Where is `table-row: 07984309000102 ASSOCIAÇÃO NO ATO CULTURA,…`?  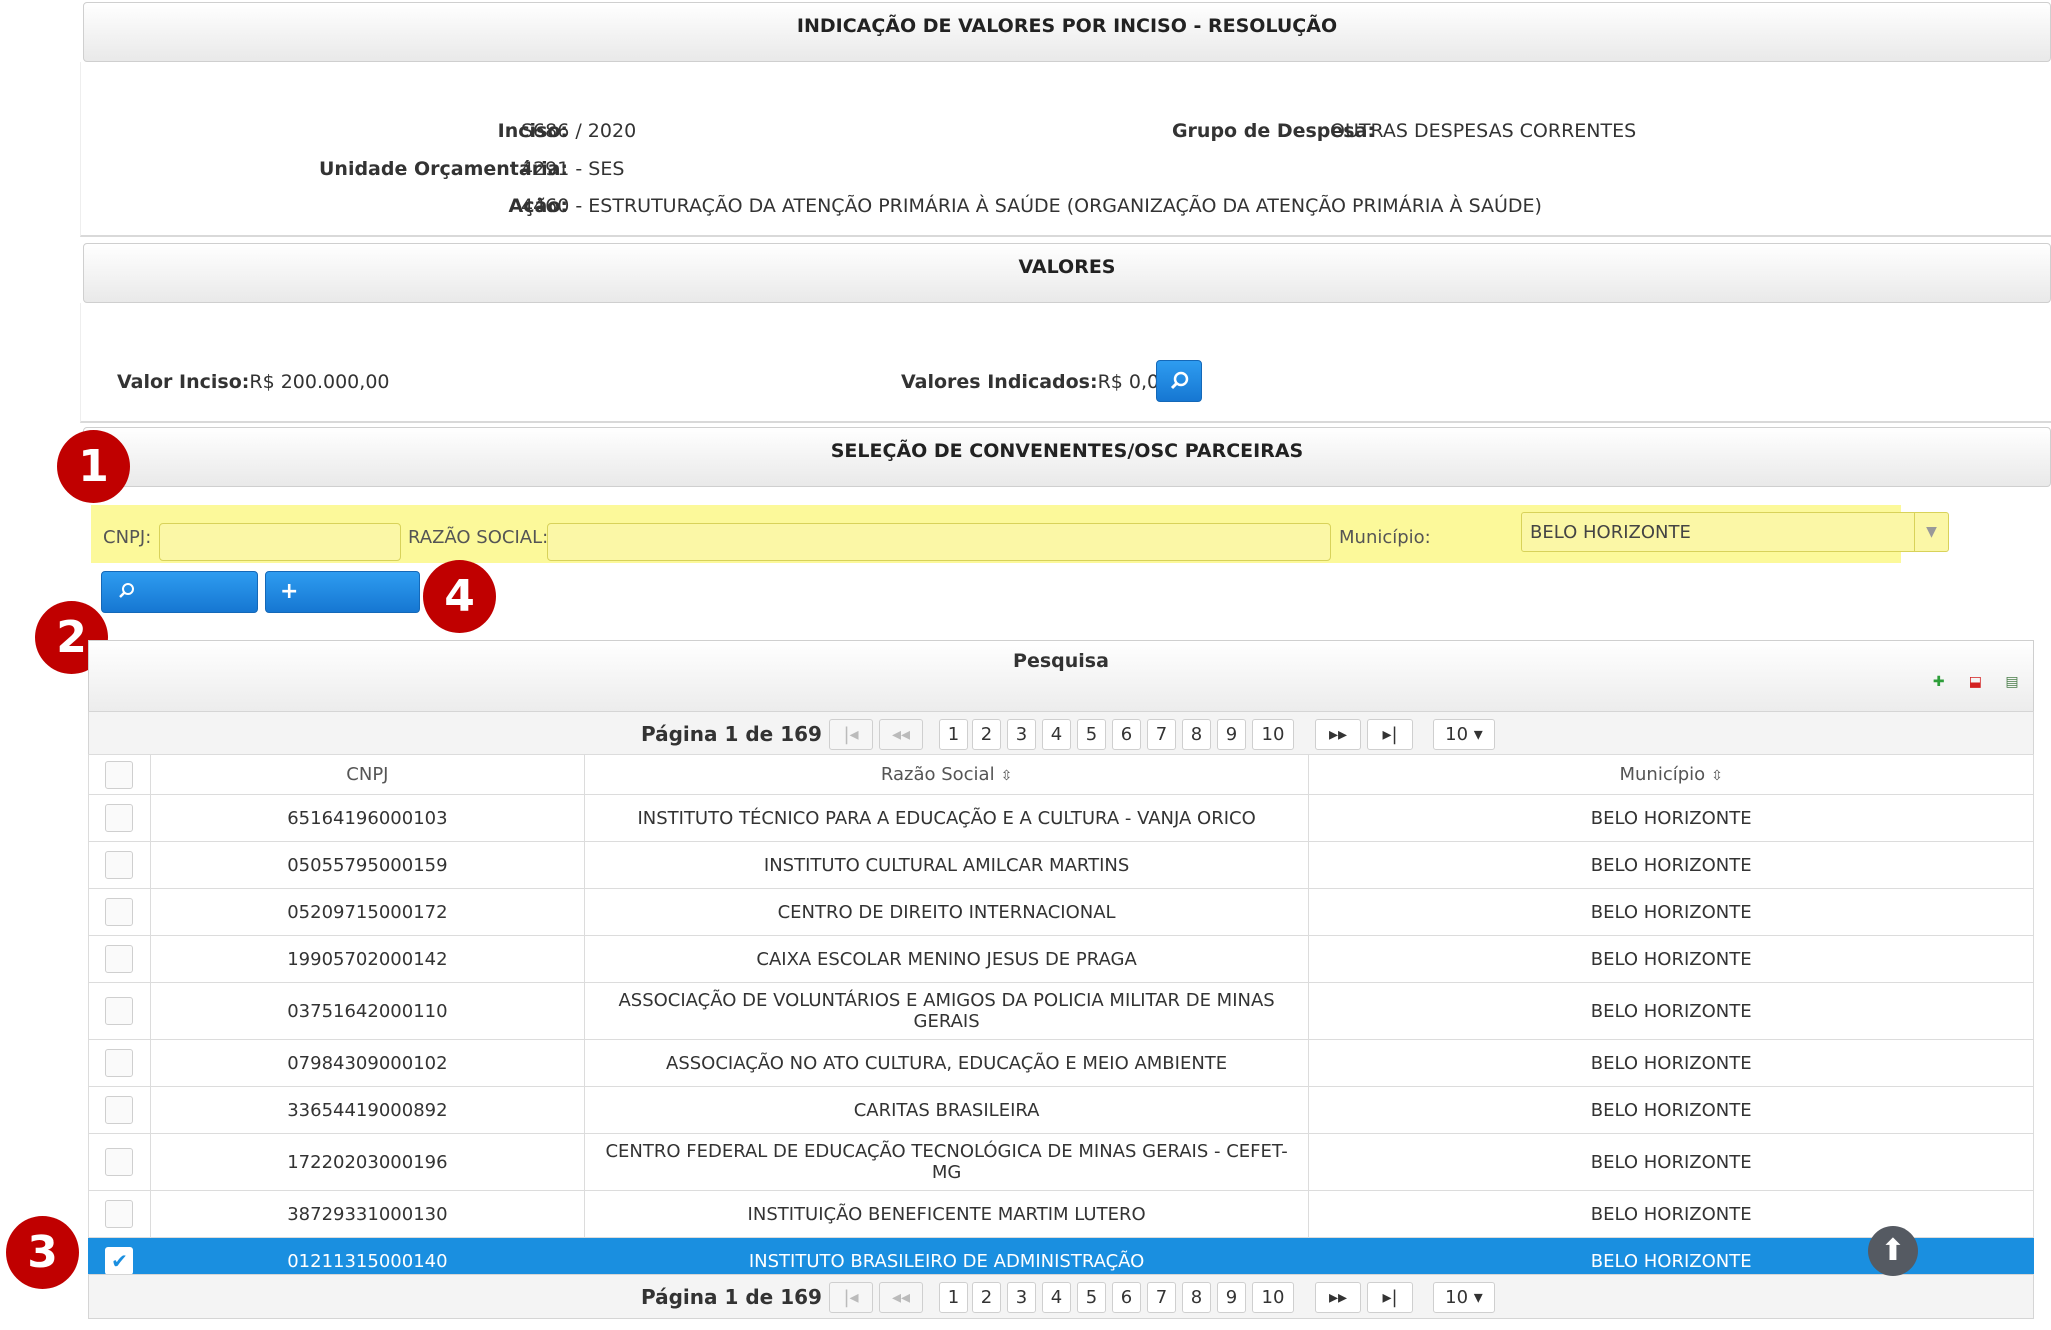 table-row: 07984309000102 ASSOCIAÇÃO NO ATO CULTURA,… is located at coordinates (1061, 1063).